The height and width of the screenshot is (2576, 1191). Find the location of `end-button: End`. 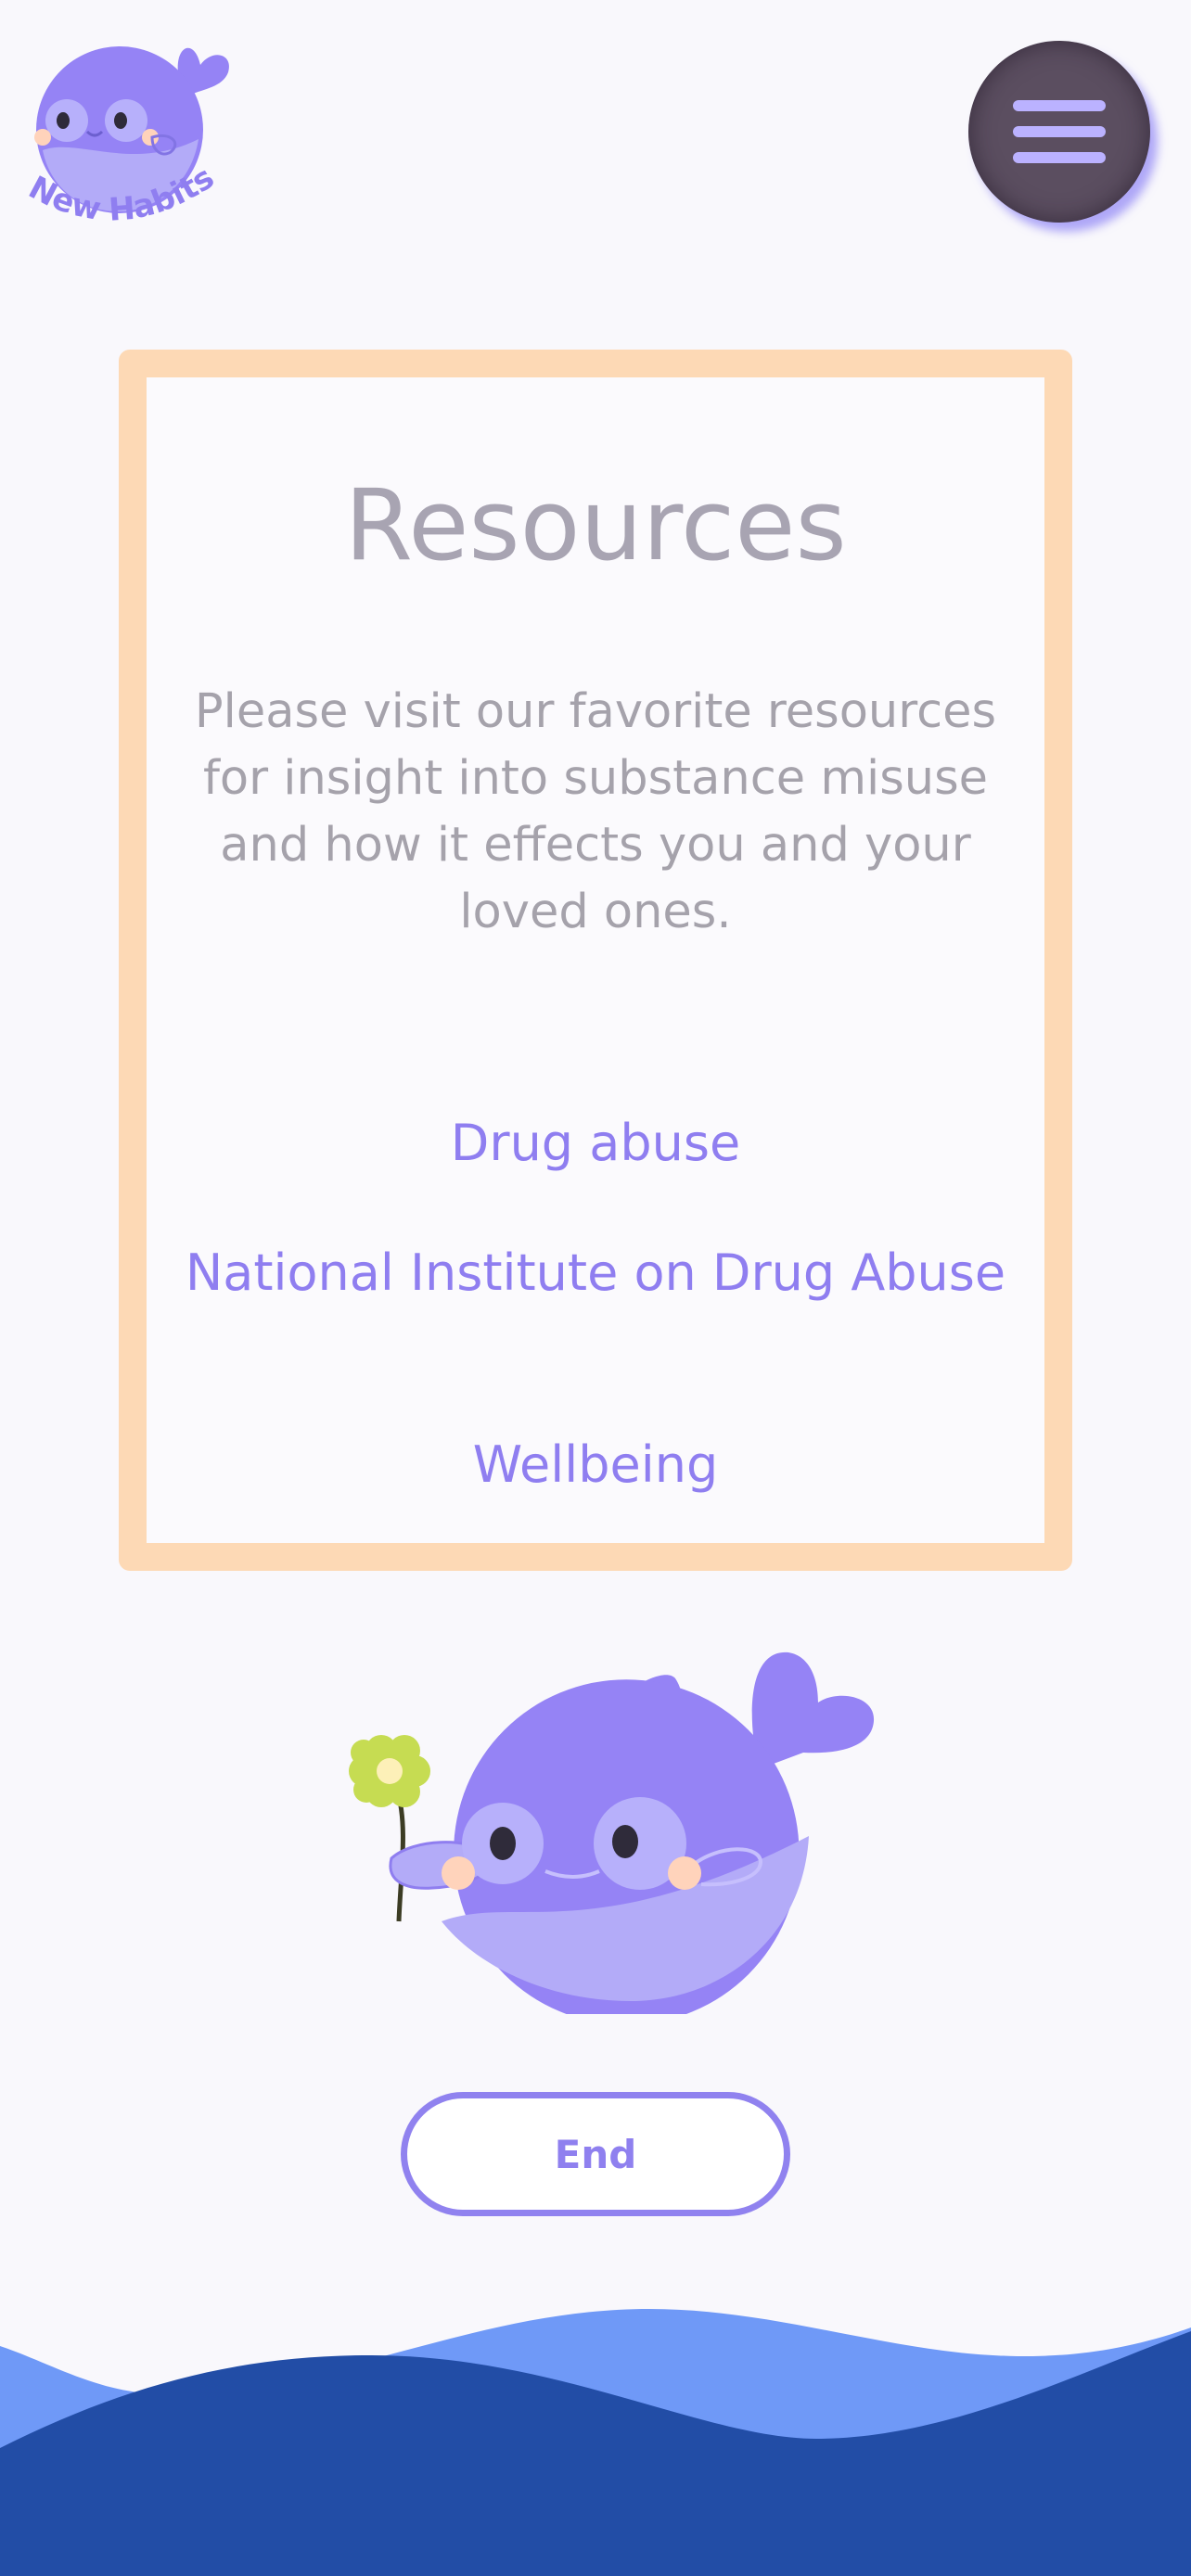

end-button: End is located at coordinates (595, 2154).